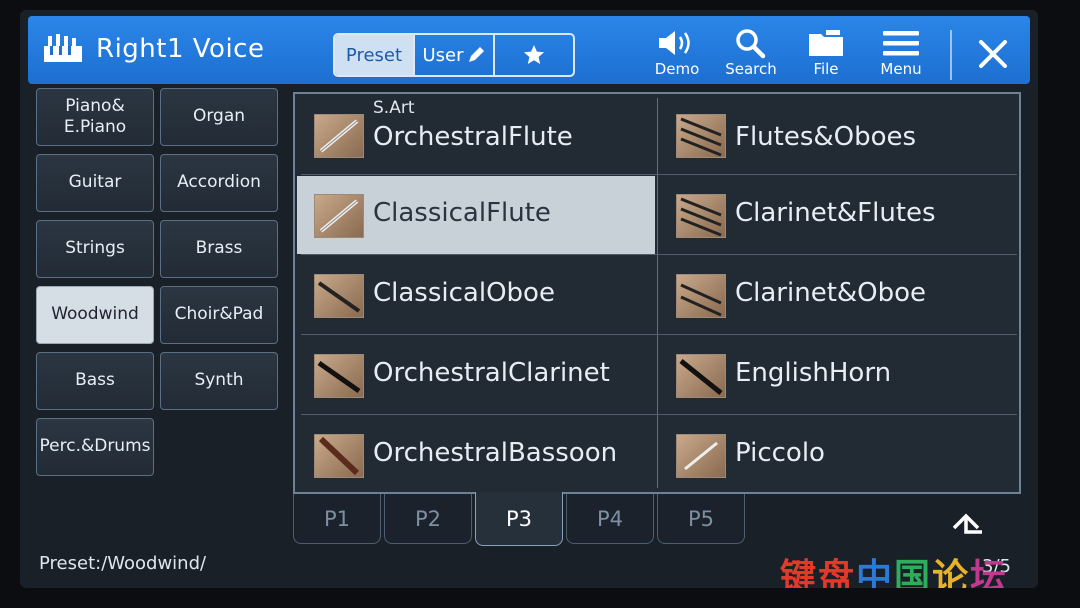  What do you see at coordinates (831, 293) in the screenshot?
I see `voice-name: Clarinet&Oboe` at bounding box center [831, 293].